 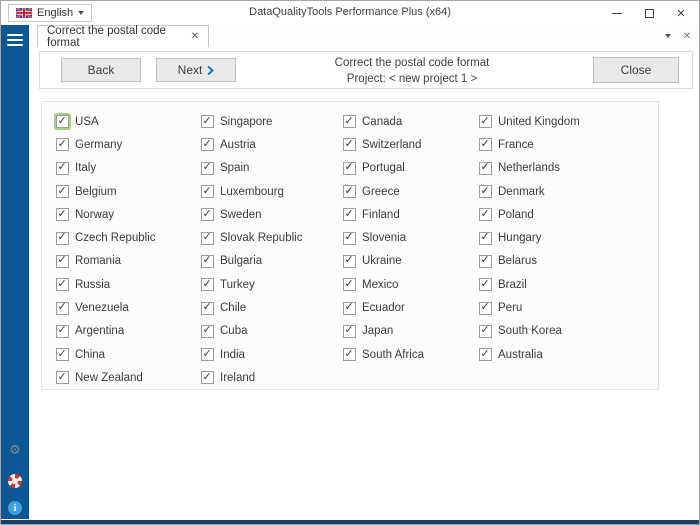 I want to click on country-checkbox-item: ✓ Mexico, so click(x=411, y=284).